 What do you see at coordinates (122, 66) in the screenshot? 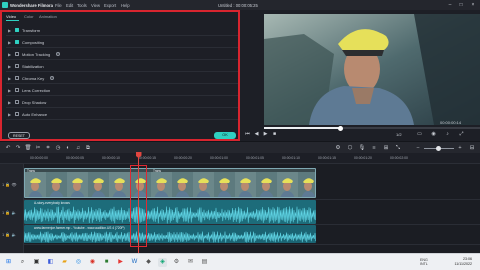
I see `section-stabilization: ▶ Stabilization` at bounding box center [122, 66].